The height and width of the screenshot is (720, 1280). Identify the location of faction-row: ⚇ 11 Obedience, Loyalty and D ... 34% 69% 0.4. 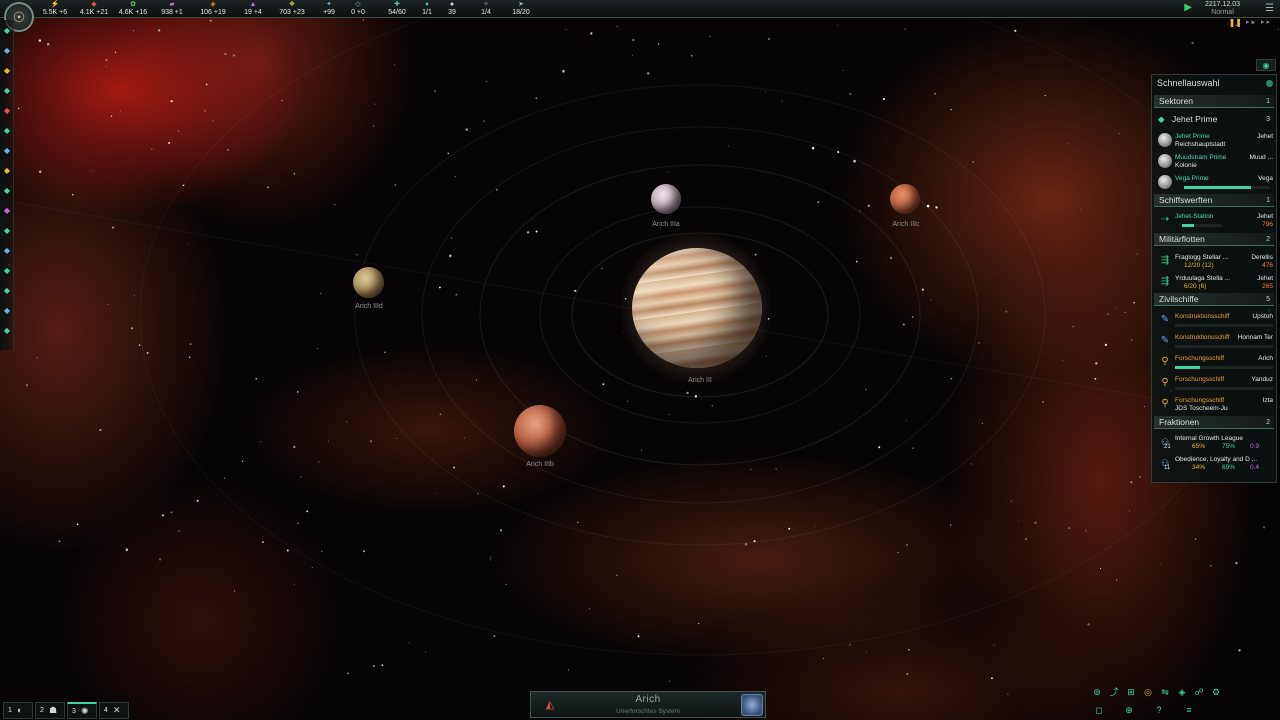
(1214, 464).